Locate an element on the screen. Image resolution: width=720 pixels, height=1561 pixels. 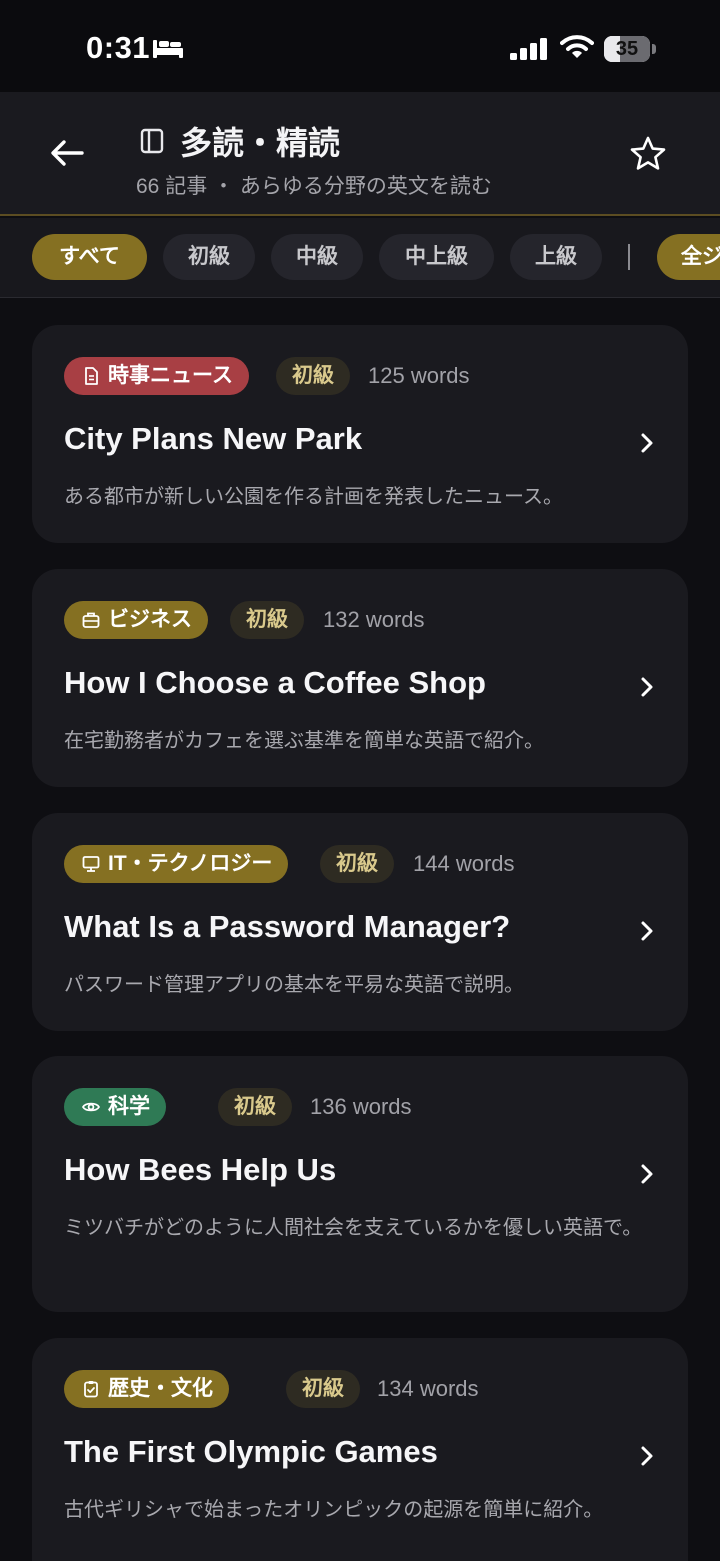
article-title: How Bees Help Us is located at coordinates (200, 1169).